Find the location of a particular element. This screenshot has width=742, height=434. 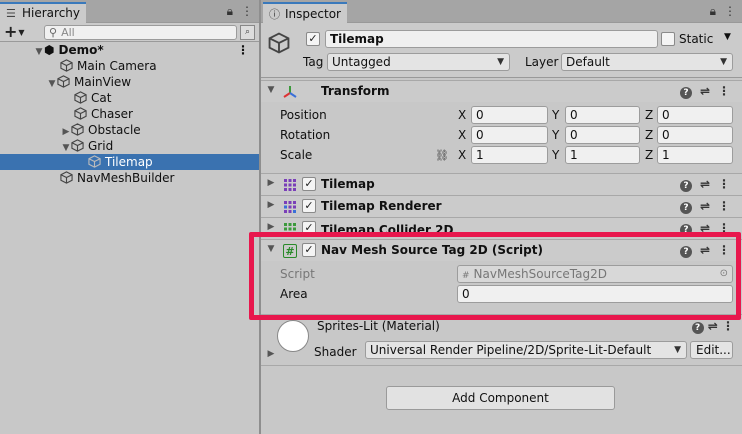

tree-item-grid: ▼ Grid is located at coordinates (129, 146).